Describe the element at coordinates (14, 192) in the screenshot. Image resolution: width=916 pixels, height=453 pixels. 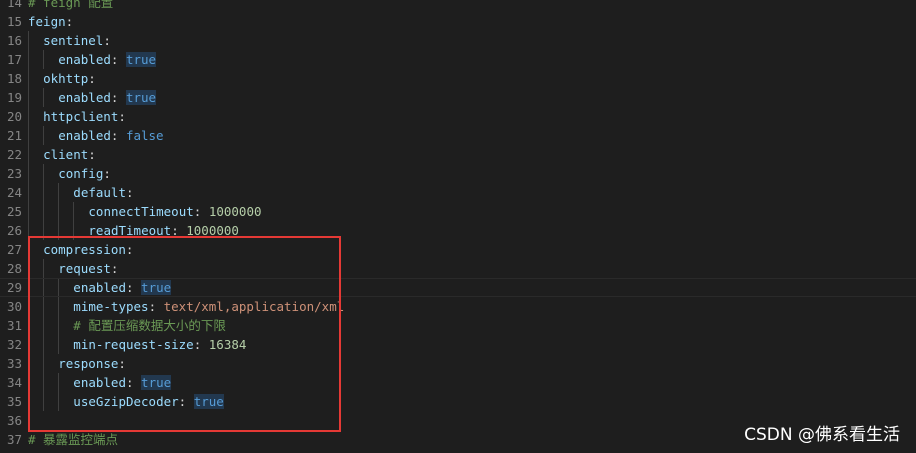
I see `line-number: 24` at that location.